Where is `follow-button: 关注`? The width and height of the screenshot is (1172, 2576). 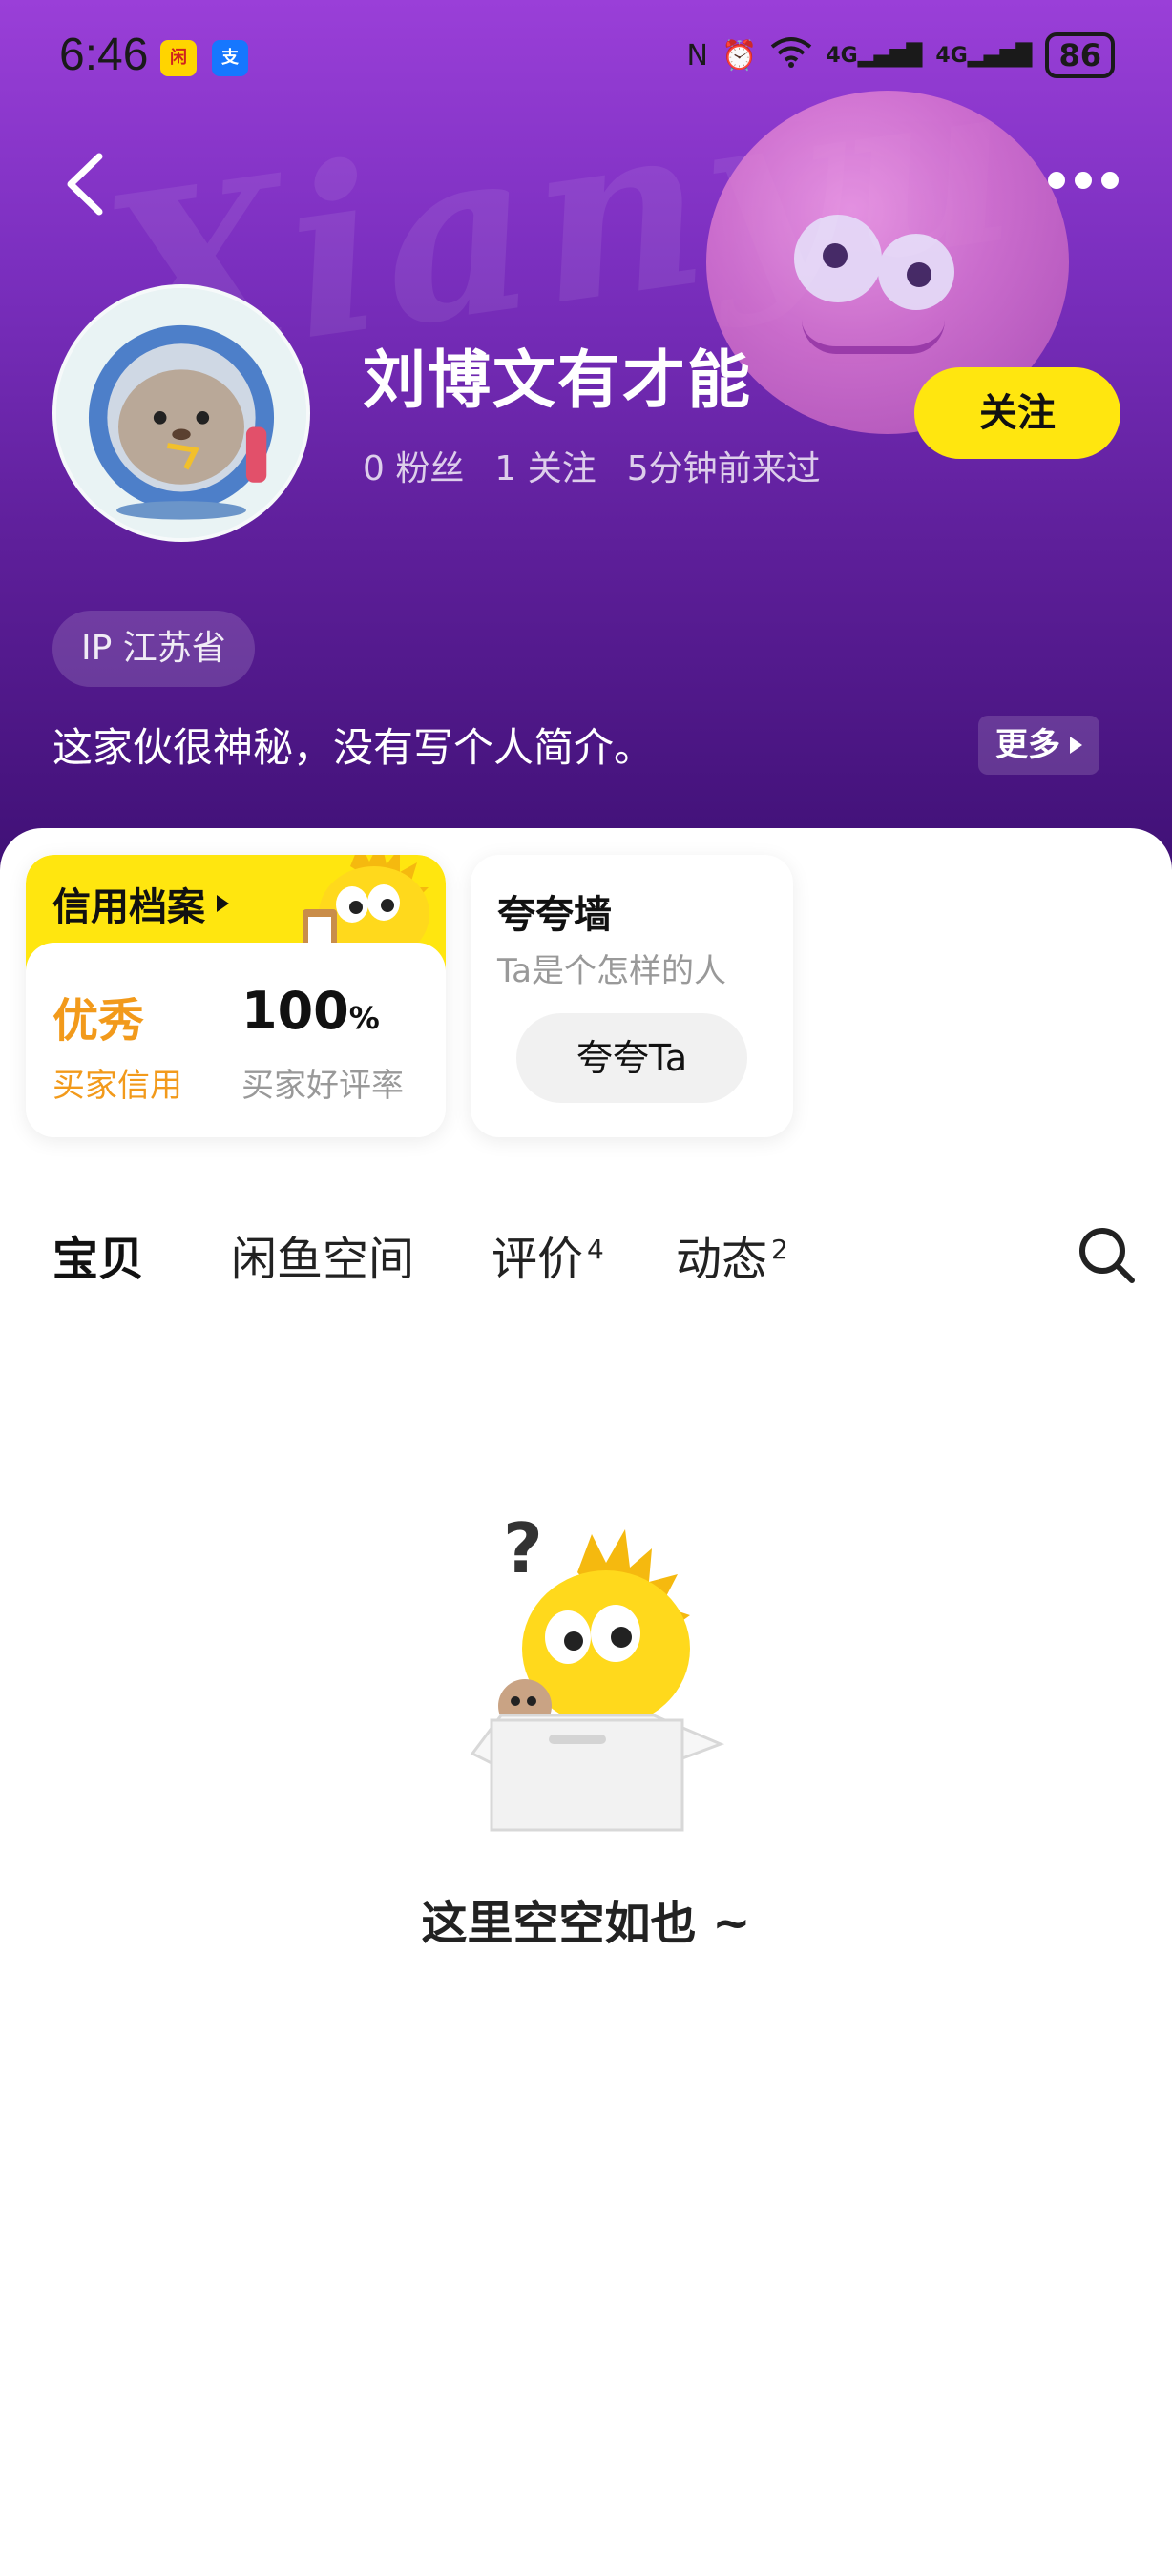
follow-button: 关注 is located at coordinates (1017, 413).